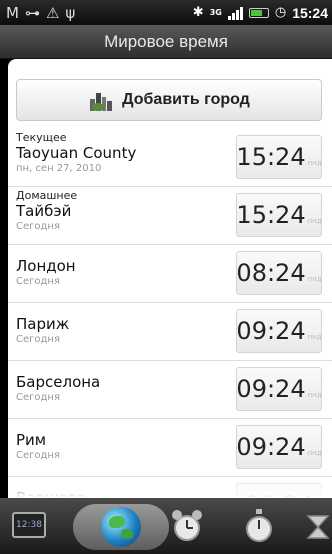  I want to click on city-time-box: 08:24 пнд, so click(279, 273).